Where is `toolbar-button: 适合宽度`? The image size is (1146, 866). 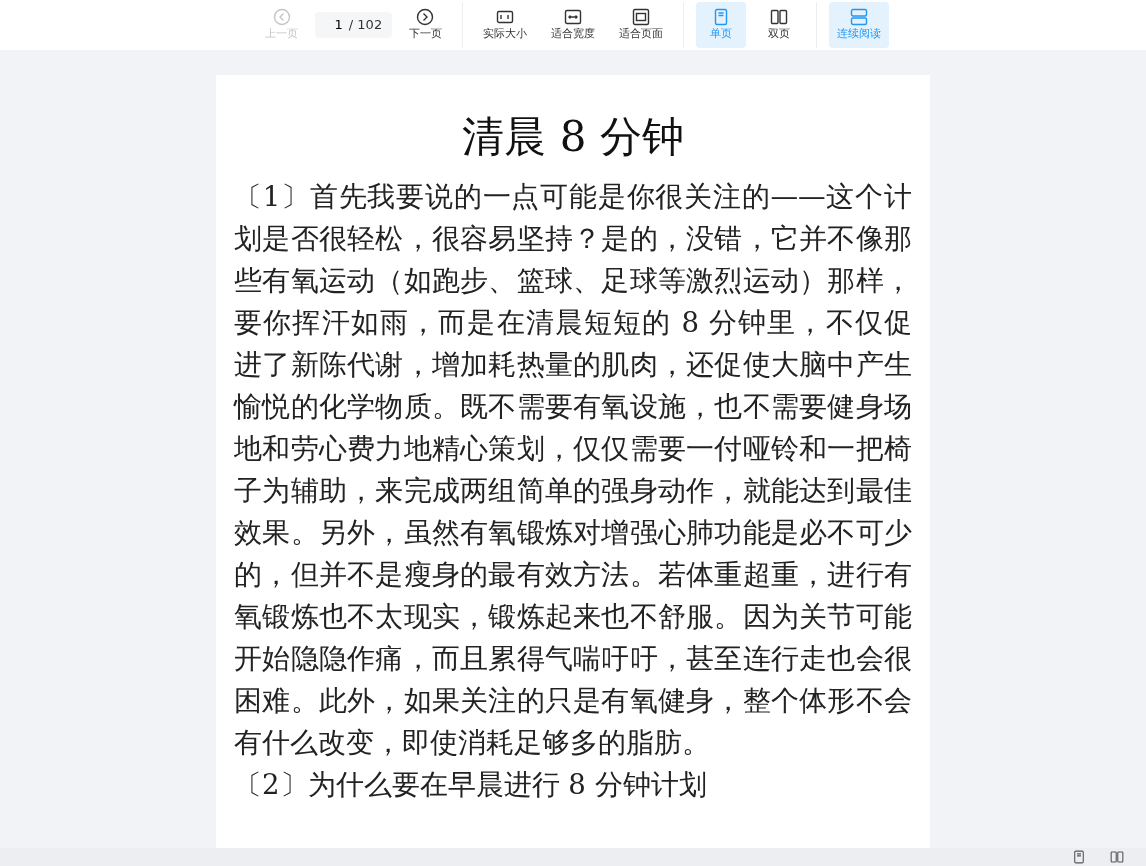
toolbar-button: 适合宽度 is located at coordinates (573, 25).